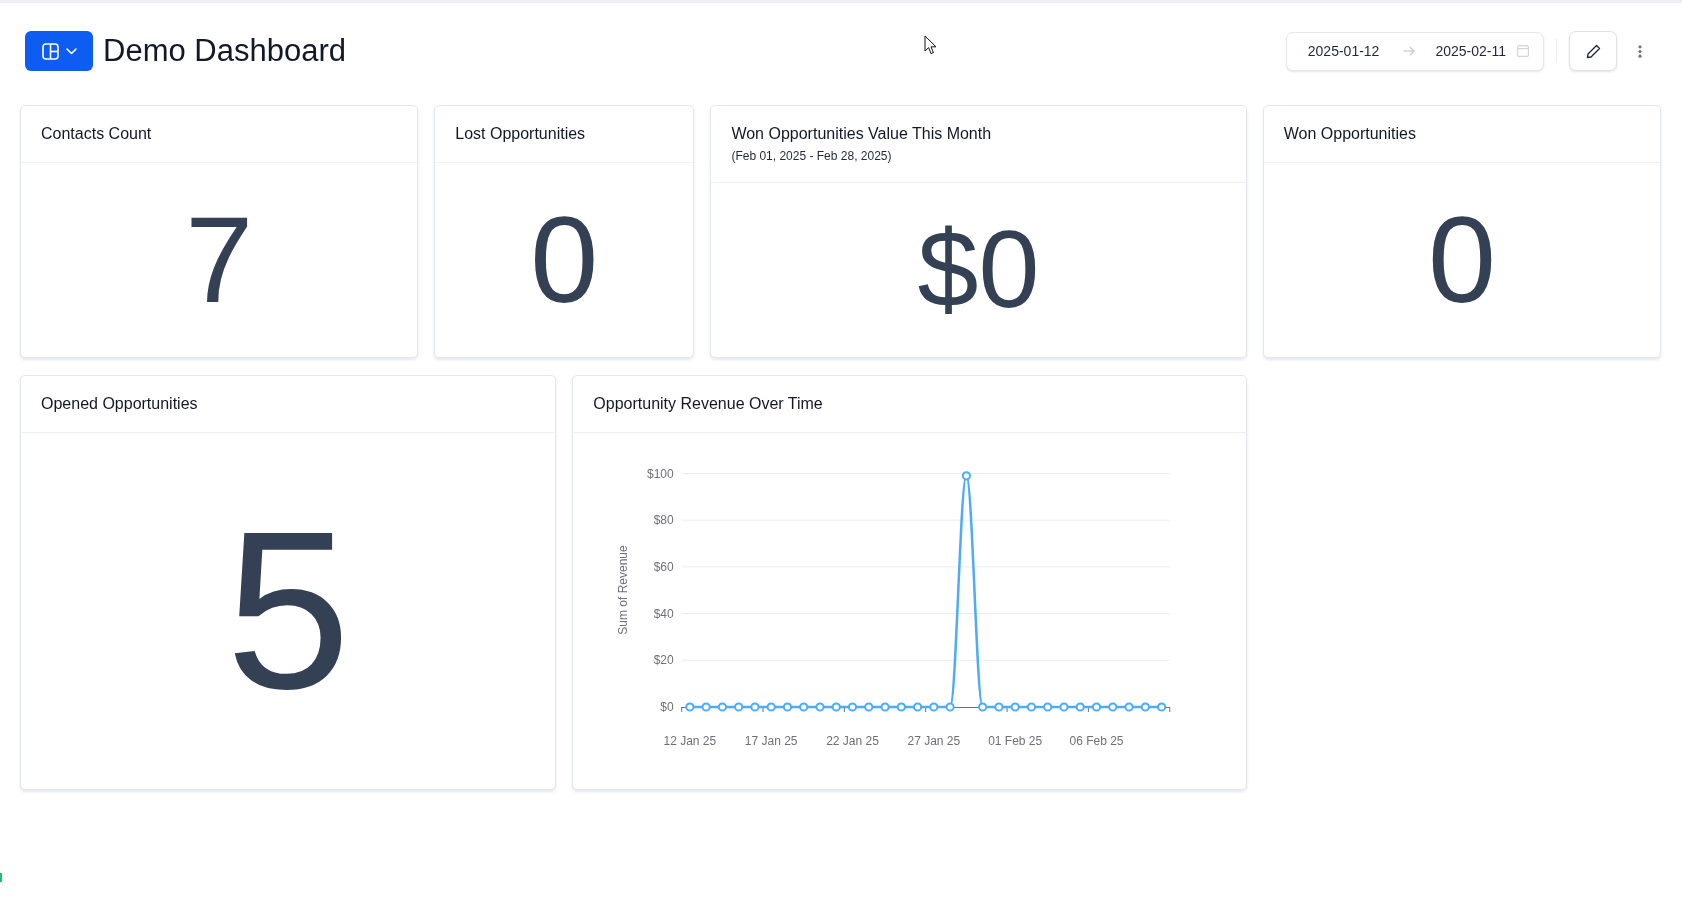  Describe the element at coordinates (120, 404) in the screenshot. I see `card-title: Opened Opportunities` at that location.